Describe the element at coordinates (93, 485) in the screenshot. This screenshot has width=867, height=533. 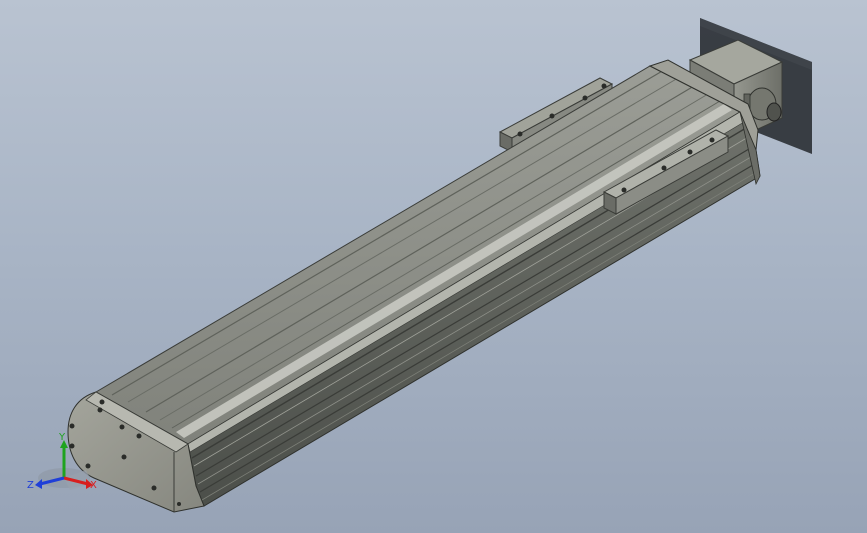
I see `x-axis-label: X` at that location.